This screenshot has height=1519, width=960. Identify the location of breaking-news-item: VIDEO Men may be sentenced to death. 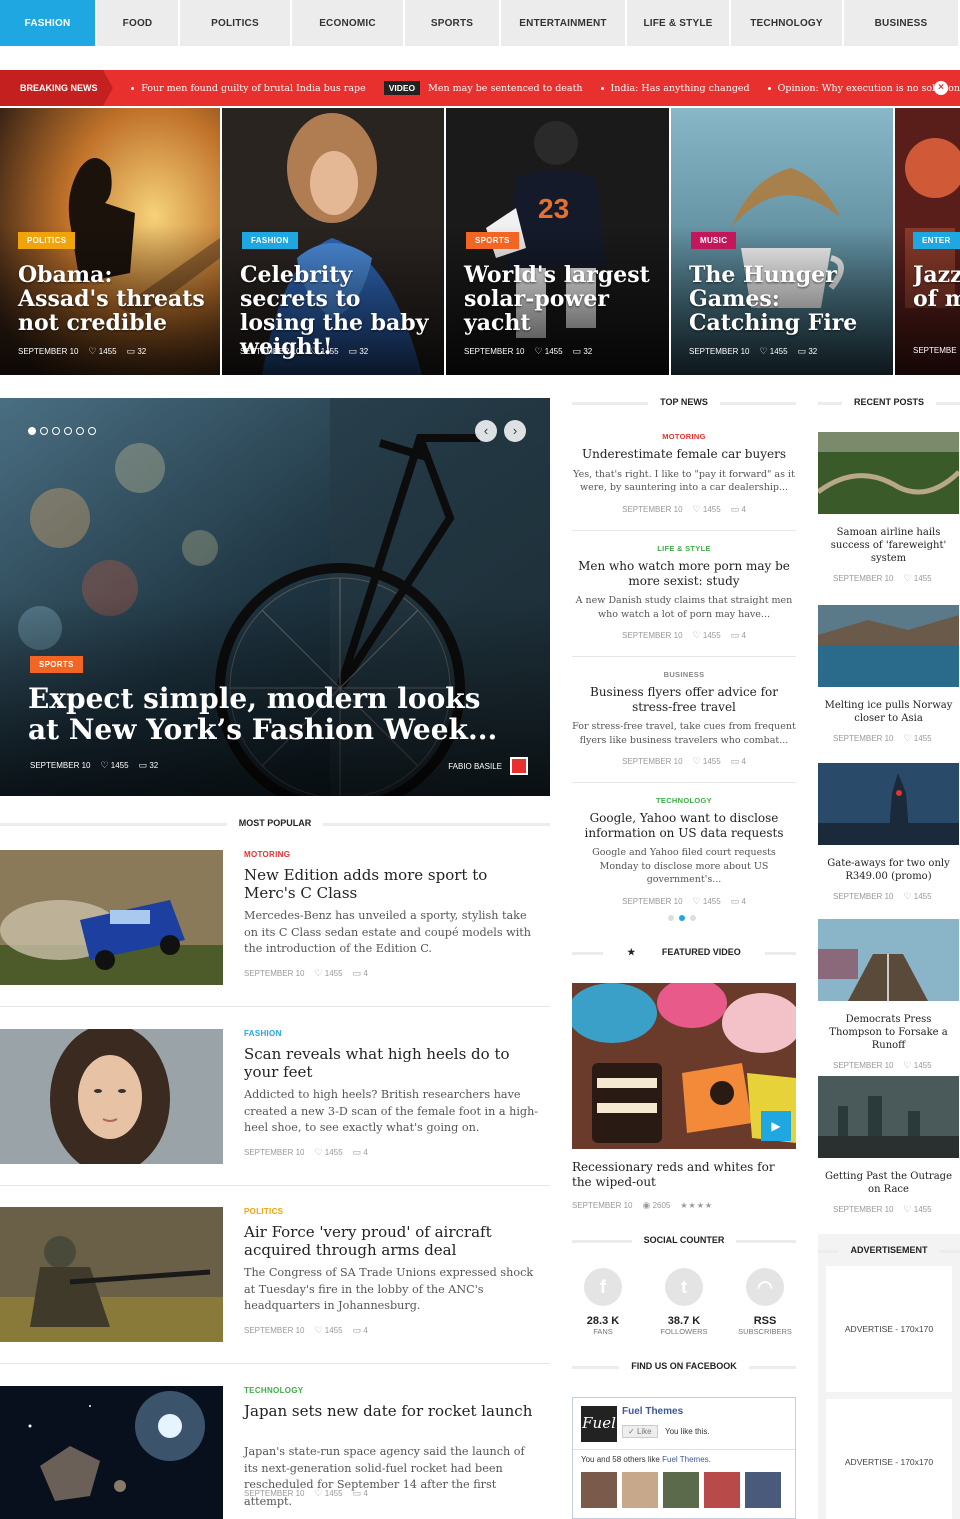
(483, 88).